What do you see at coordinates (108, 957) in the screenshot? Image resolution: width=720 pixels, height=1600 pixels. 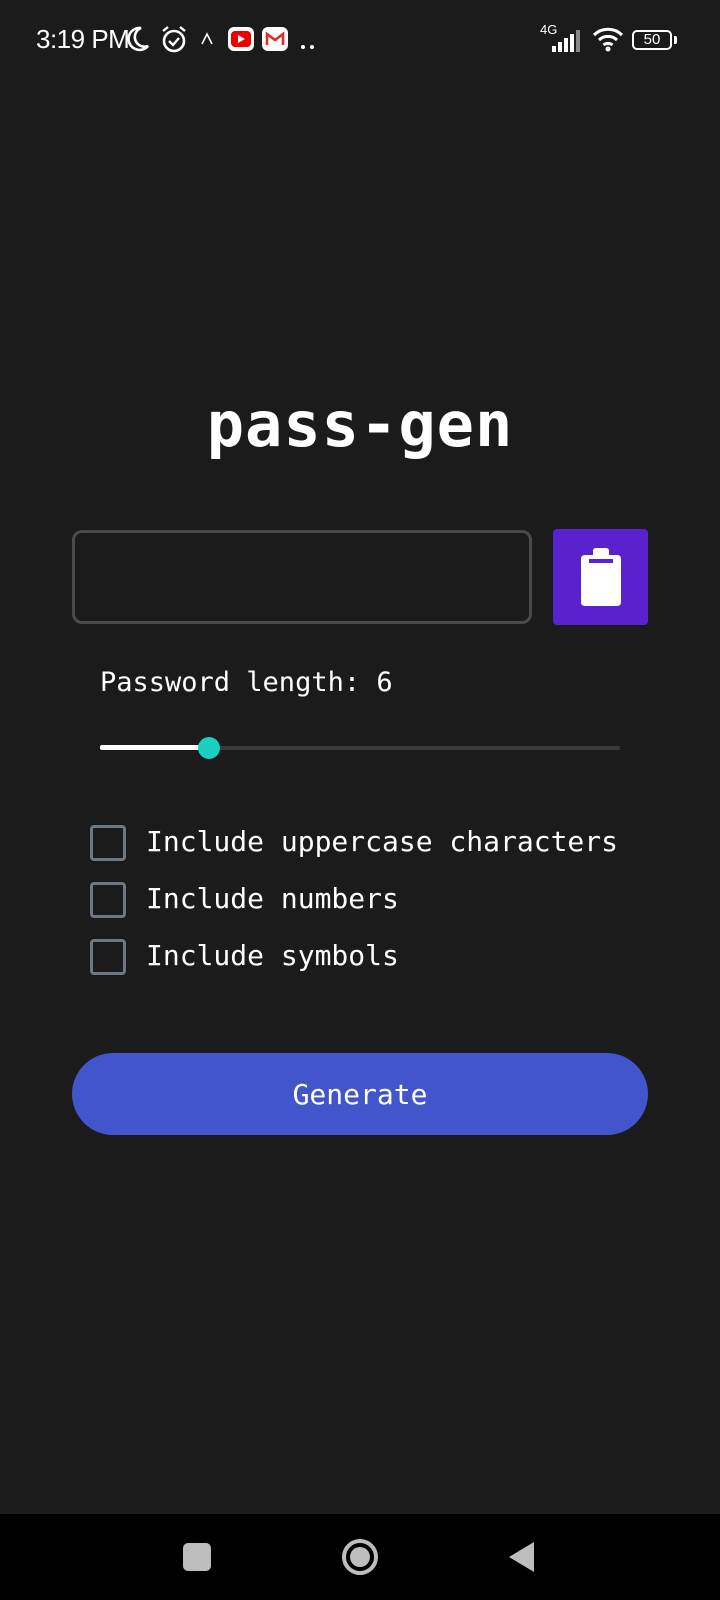 I see `symbols-checkbox` at bounding box center [108, 957].